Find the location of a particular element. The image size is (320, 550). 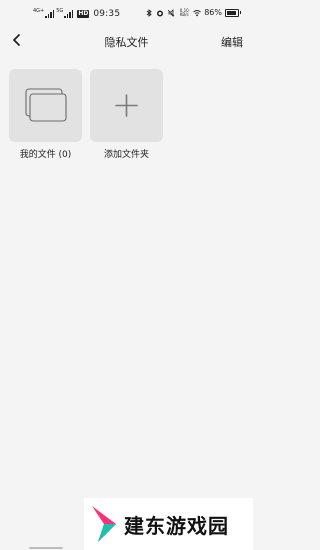

nav-bar: 隐私文件 编辑 is located at coordinates (126, 41).